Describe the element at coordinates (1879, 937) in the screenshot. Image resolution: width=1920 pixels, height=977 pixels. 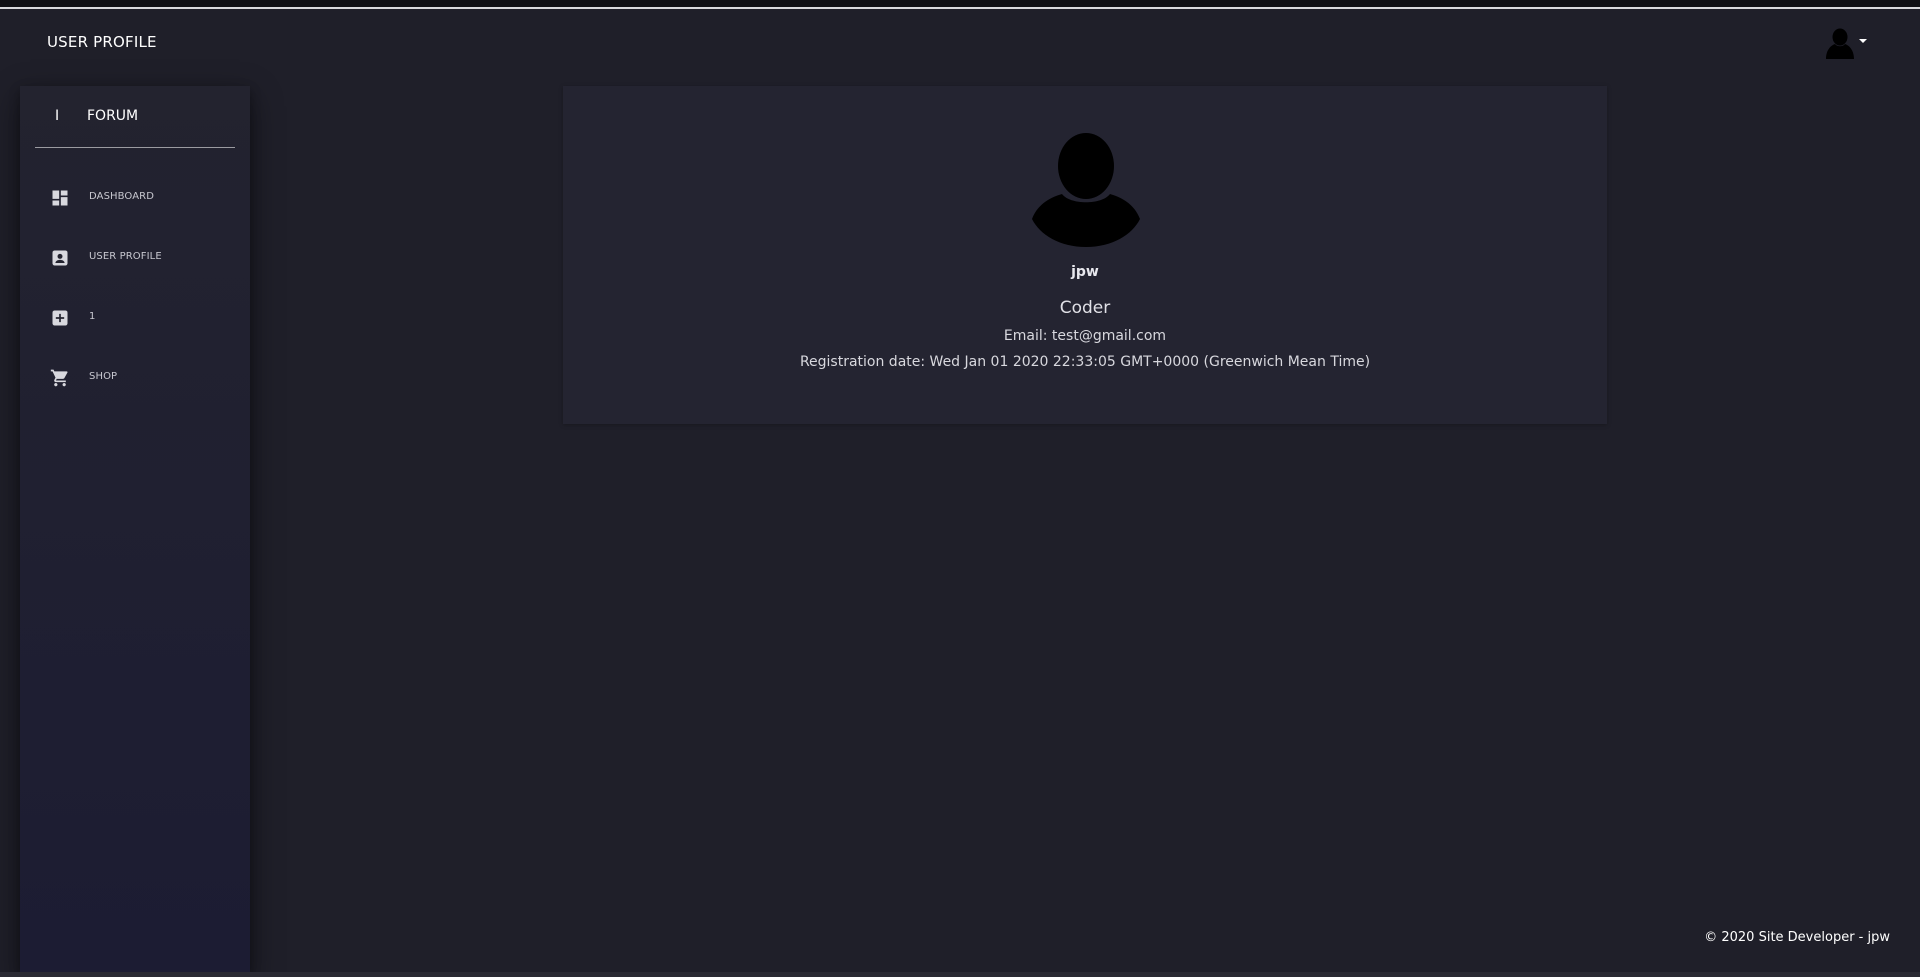
I see `footer-author-link: jpw` at that location.